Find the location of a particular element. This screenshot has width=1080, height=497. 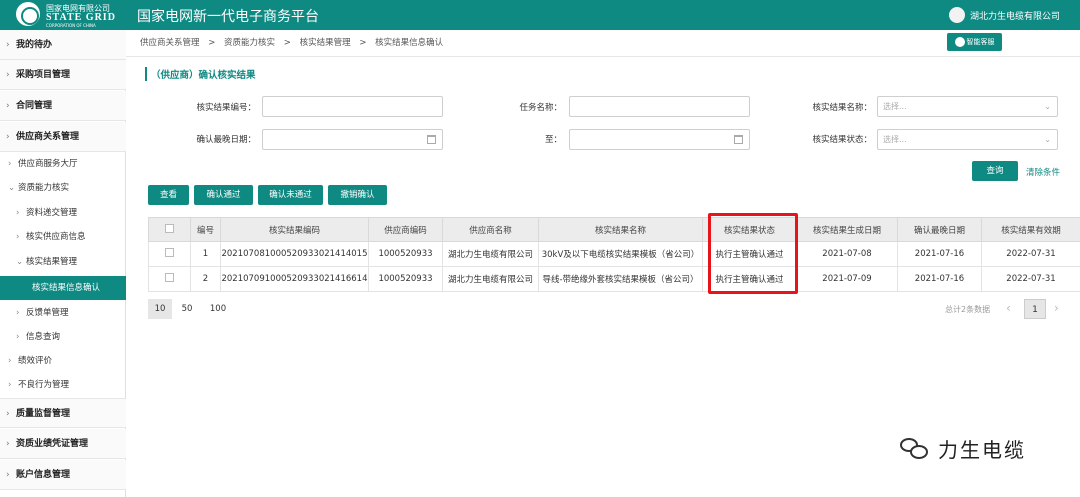

table-cell: 30kV及以下电缆核实结果模板（省公司） is located at coordinates (620, 254).